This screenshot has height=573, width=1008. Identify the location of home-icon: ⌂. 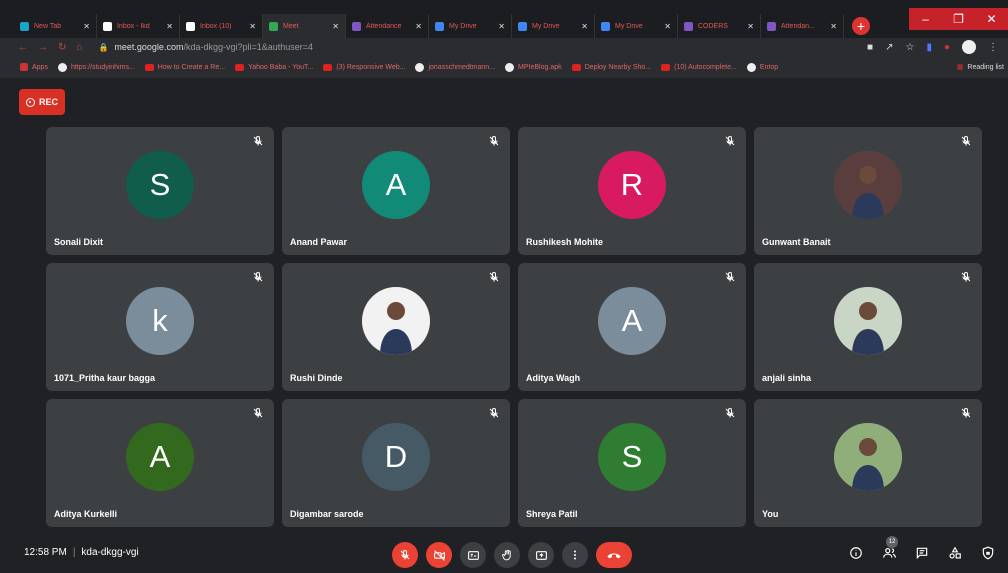
(79, 47).